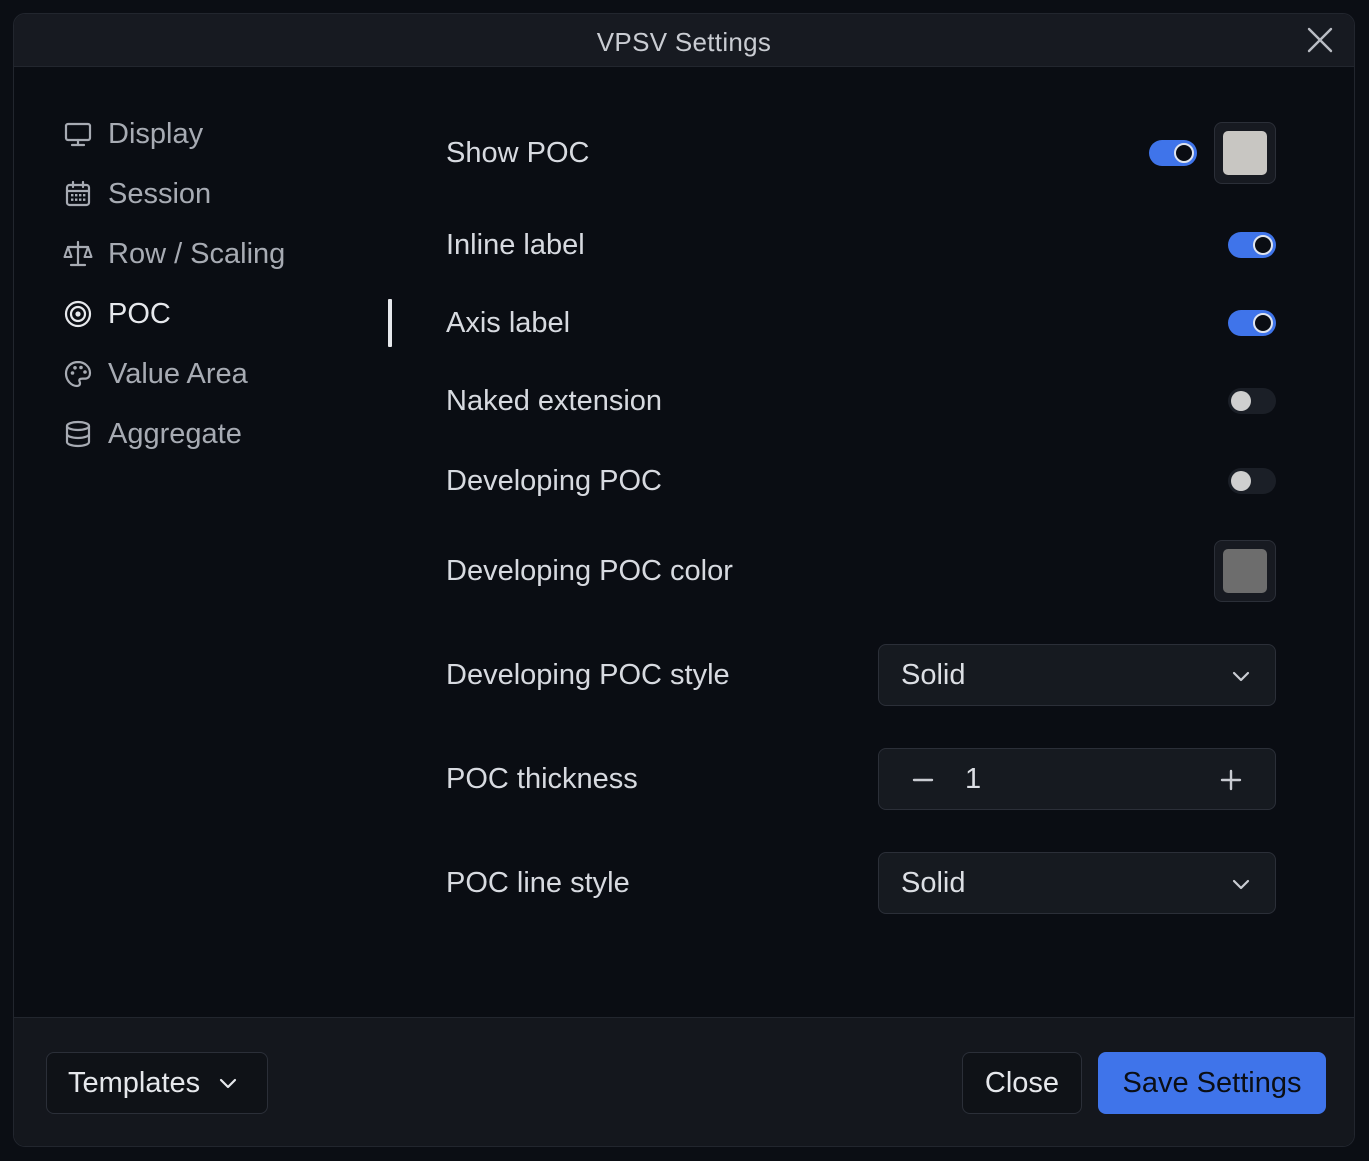  Describe the element at coordinates (973, 779) in the screenshot. I see `stepper-value: 1` at that location.